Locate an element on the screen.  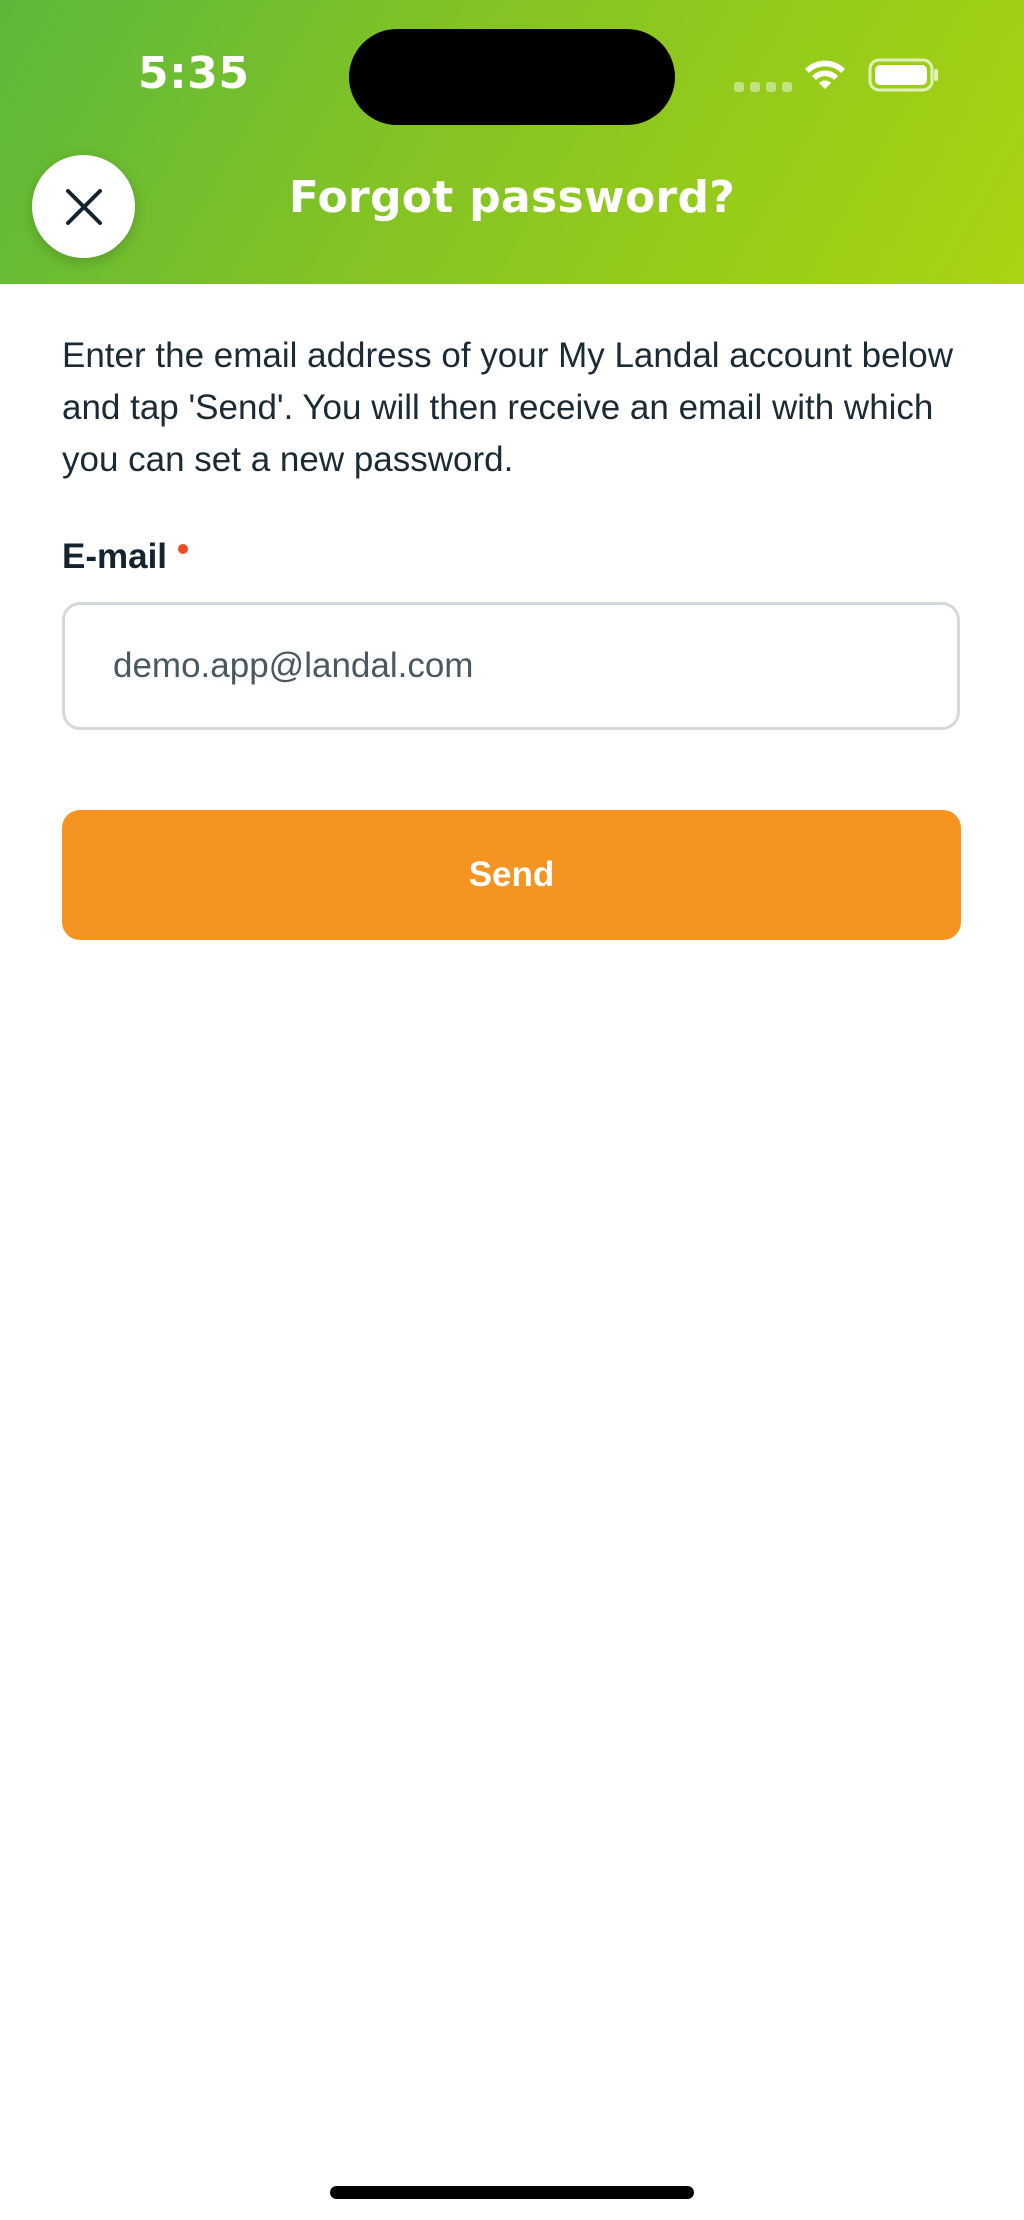
wifi-icon is located at coordinates (825, 74).